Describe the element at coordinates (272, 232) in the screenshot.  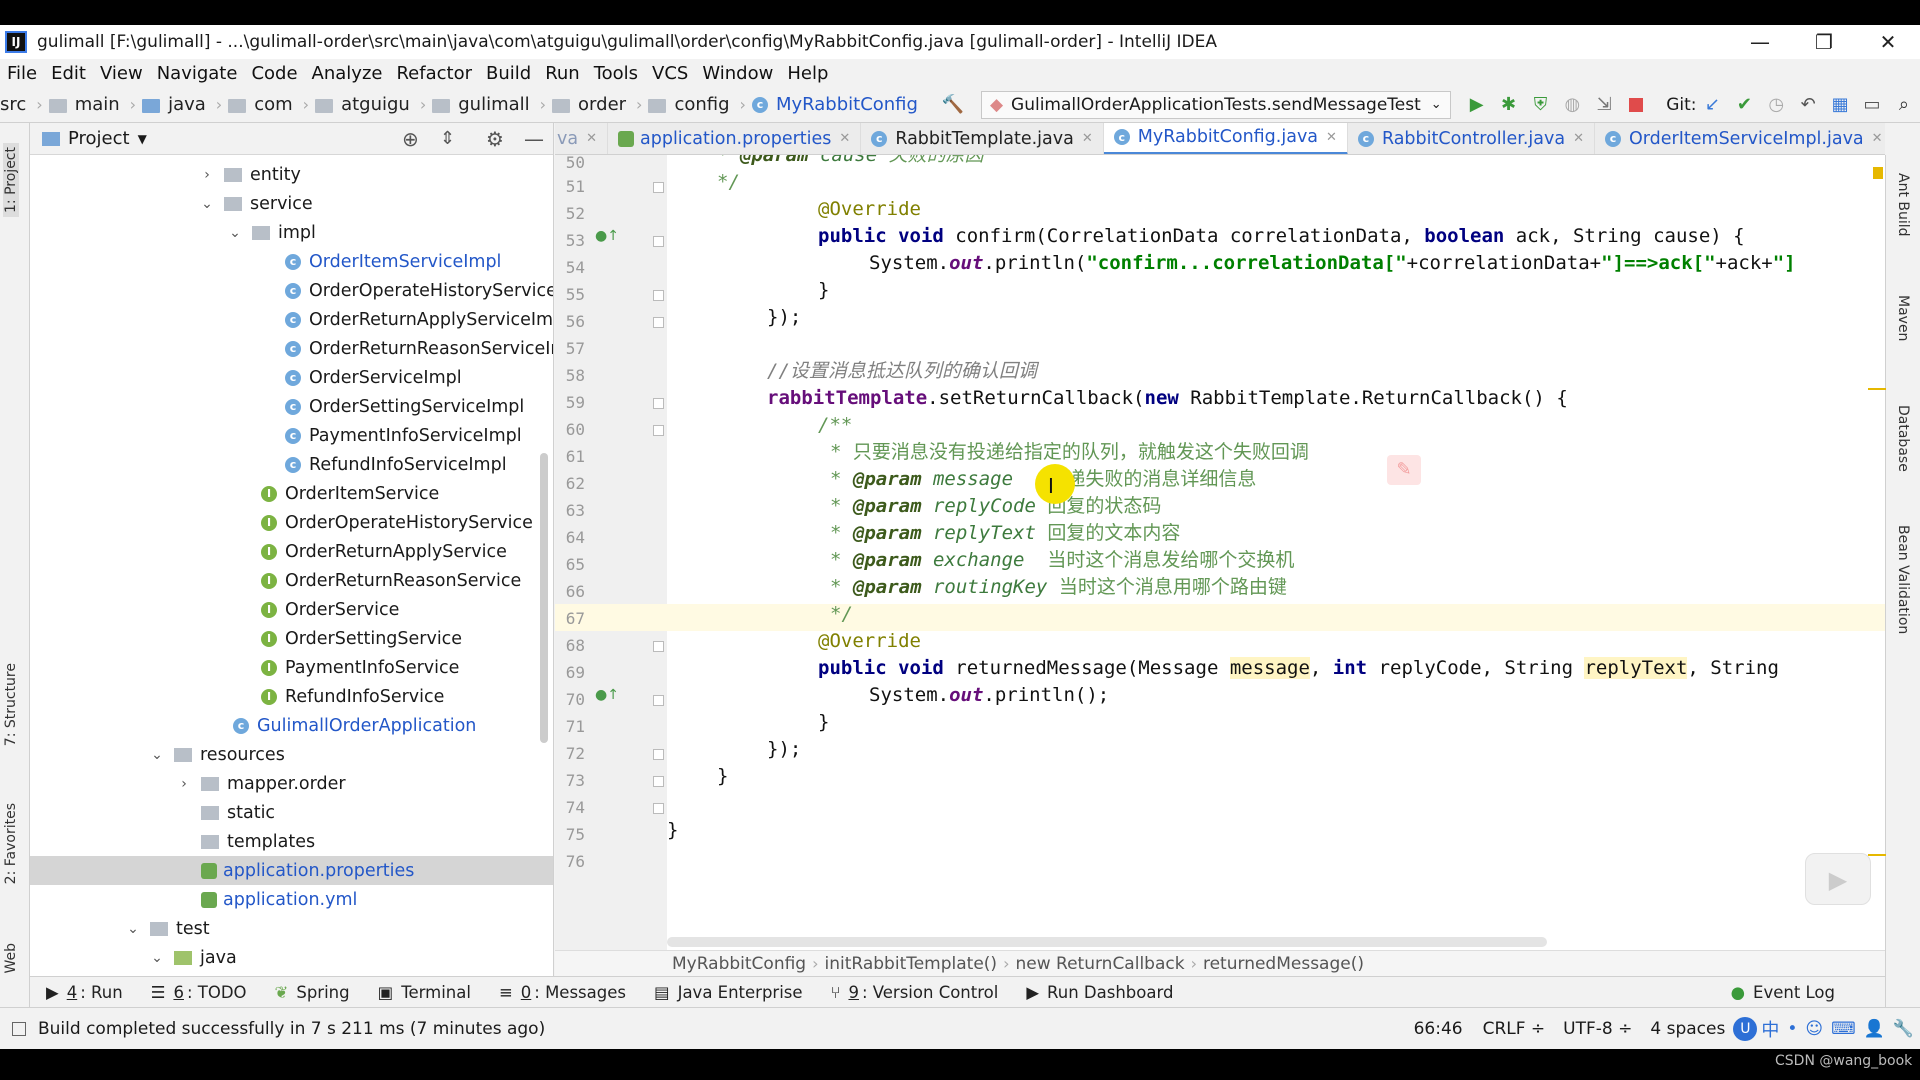
I see `tree-row: ⌄ impl` at that location.